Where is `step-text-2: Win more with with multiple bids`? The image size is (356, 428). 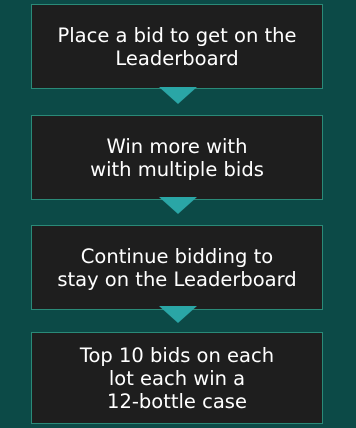
step-text-2: Win more with with multiple bids is located at coordinates (177, 157).